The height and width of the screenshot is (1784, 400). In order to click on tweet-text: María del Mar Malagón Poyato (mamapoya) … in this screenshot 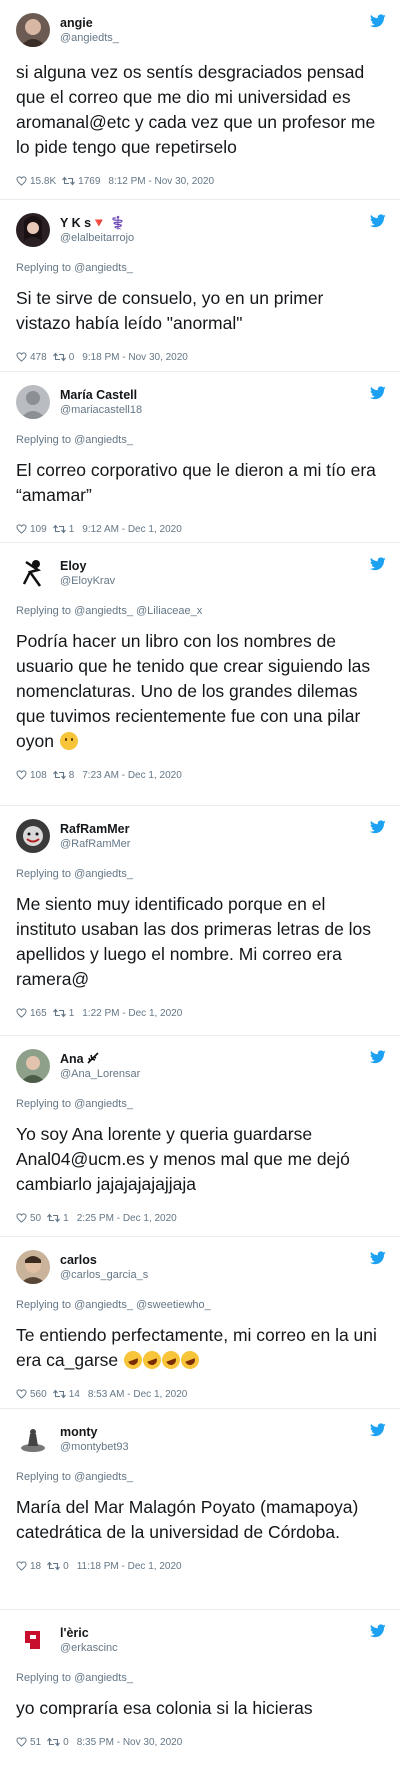, I will do `click(187, 1519)`.